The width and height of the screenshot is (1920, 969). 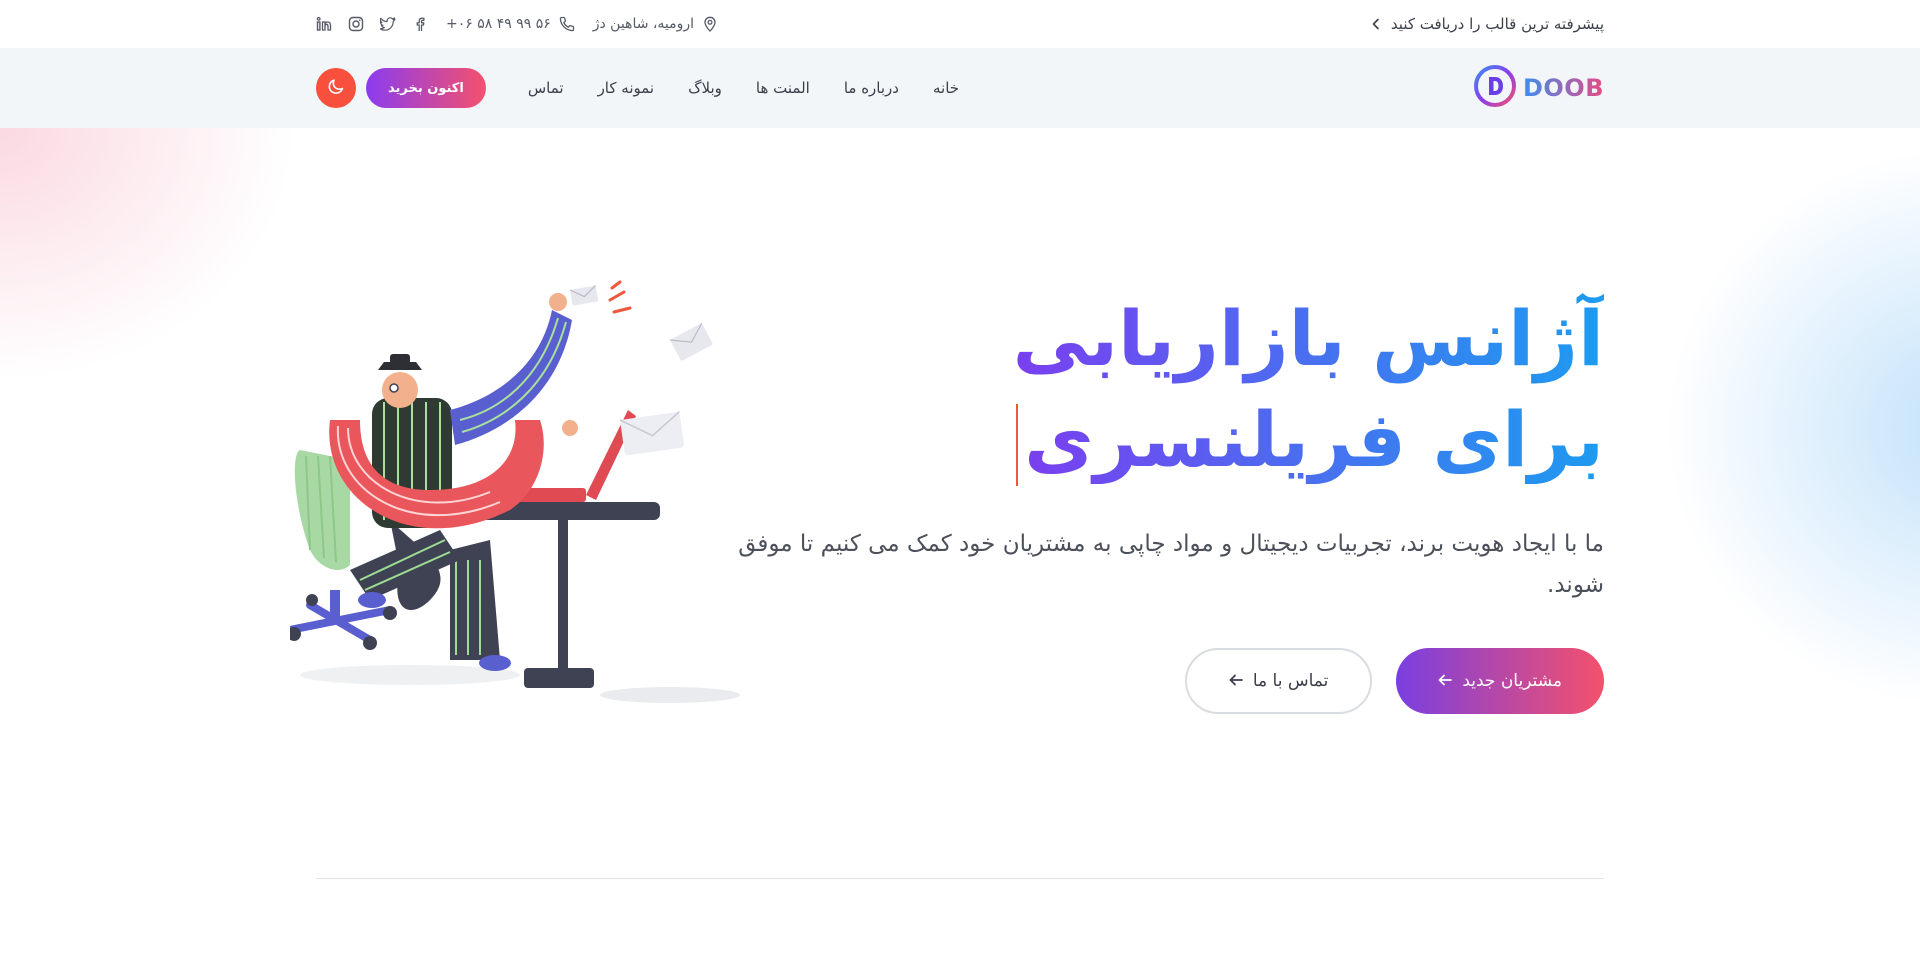 I want to click on linkedin-icon, so click(x=324, y=24).